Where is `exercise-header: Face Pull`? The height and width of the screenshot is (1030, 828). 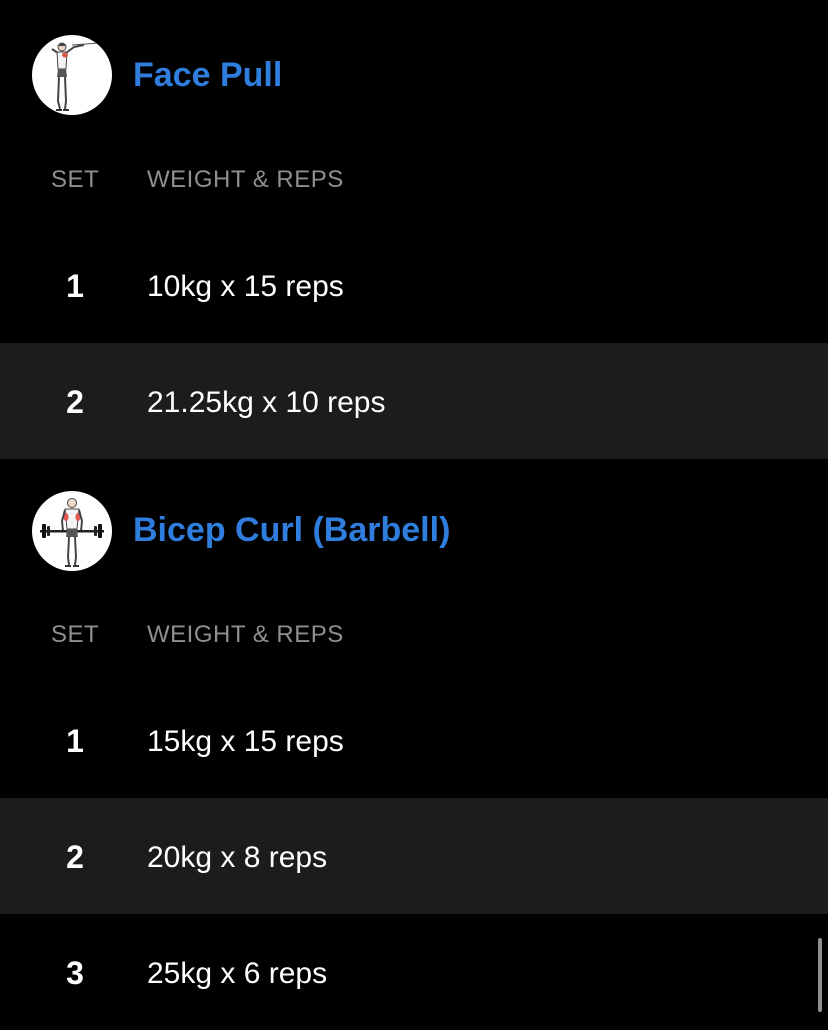
exercise-header: Face Pull is located at coordinates (414, 75).